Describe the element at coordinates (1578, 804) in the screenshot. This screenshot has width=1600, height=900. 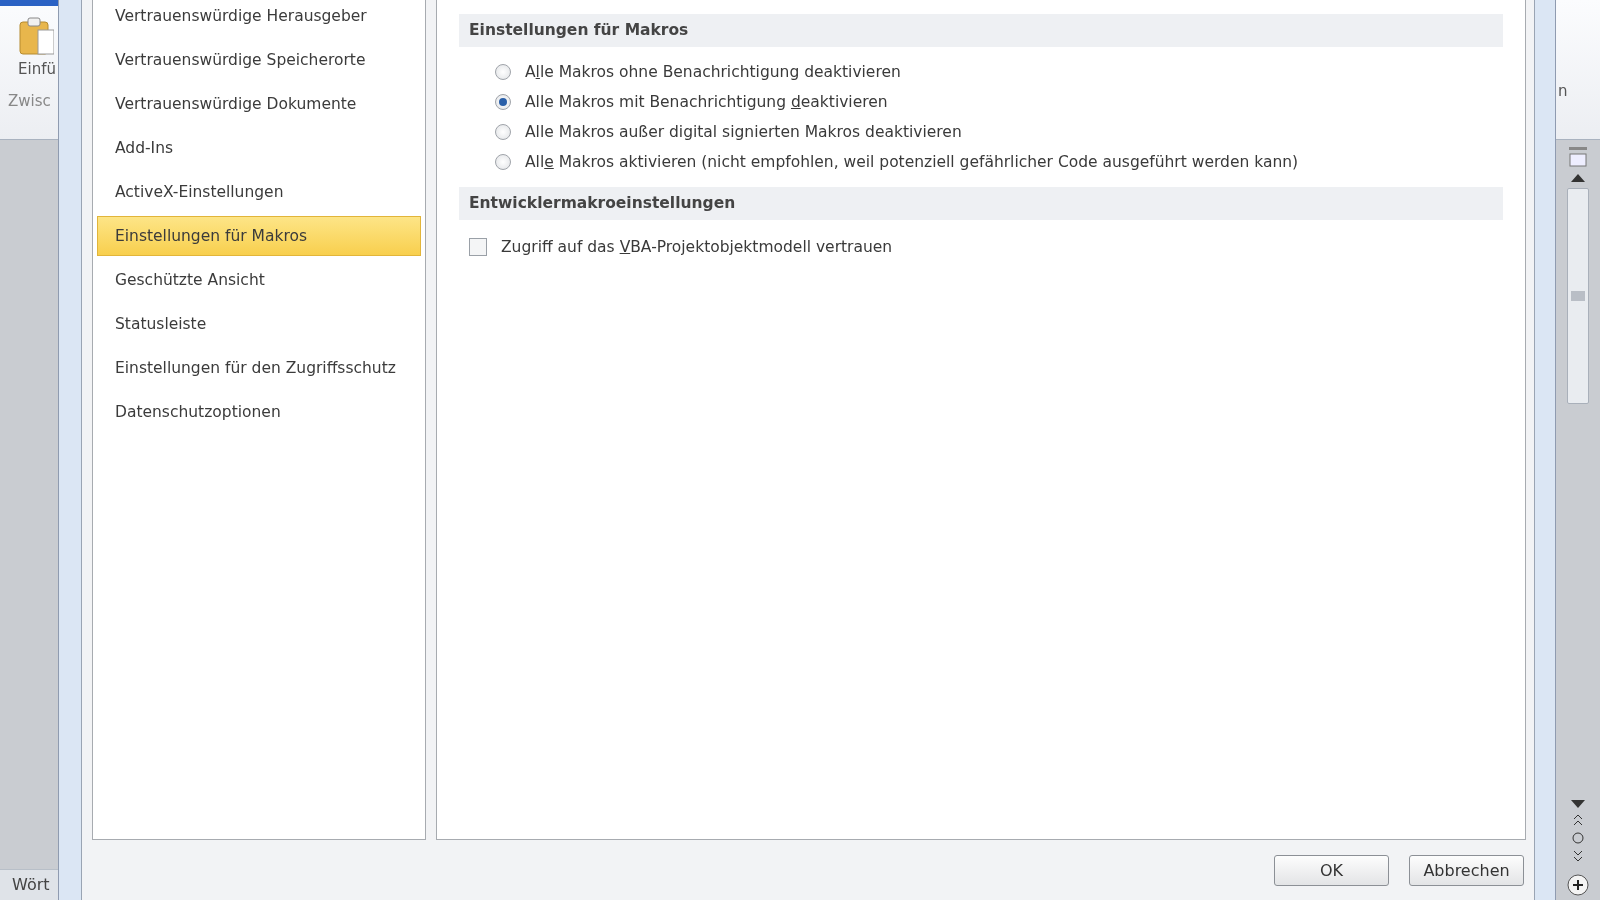
I see `scroll-down-icon` at that location.